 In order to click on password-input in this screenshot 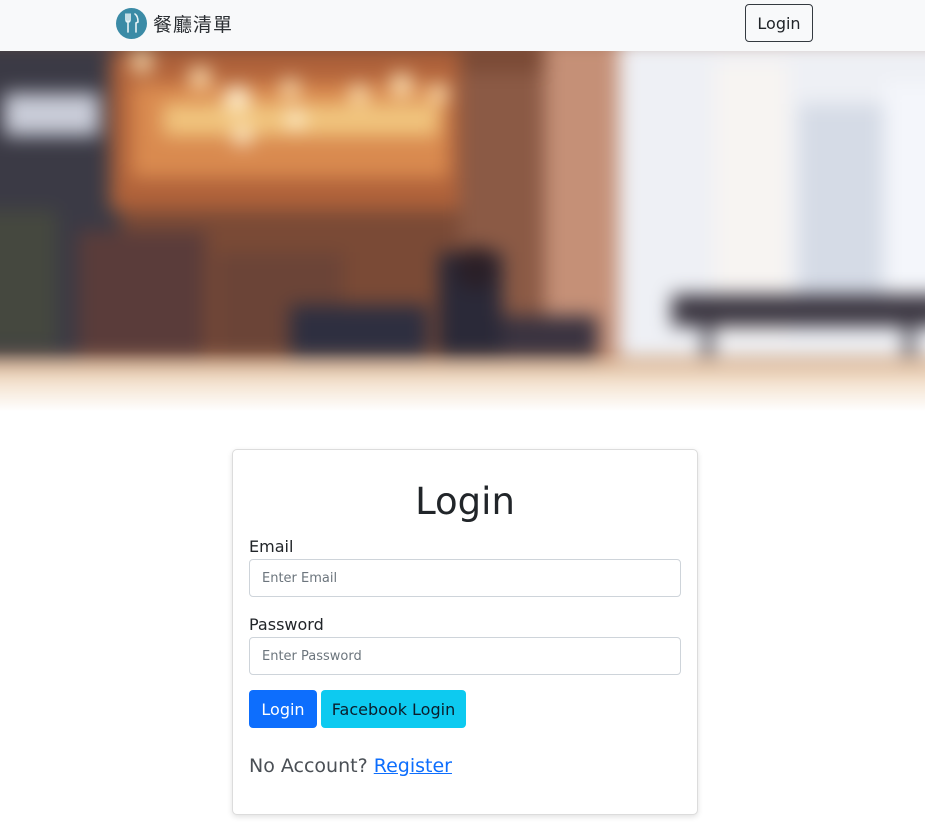, I will do `click(465, 656)`.